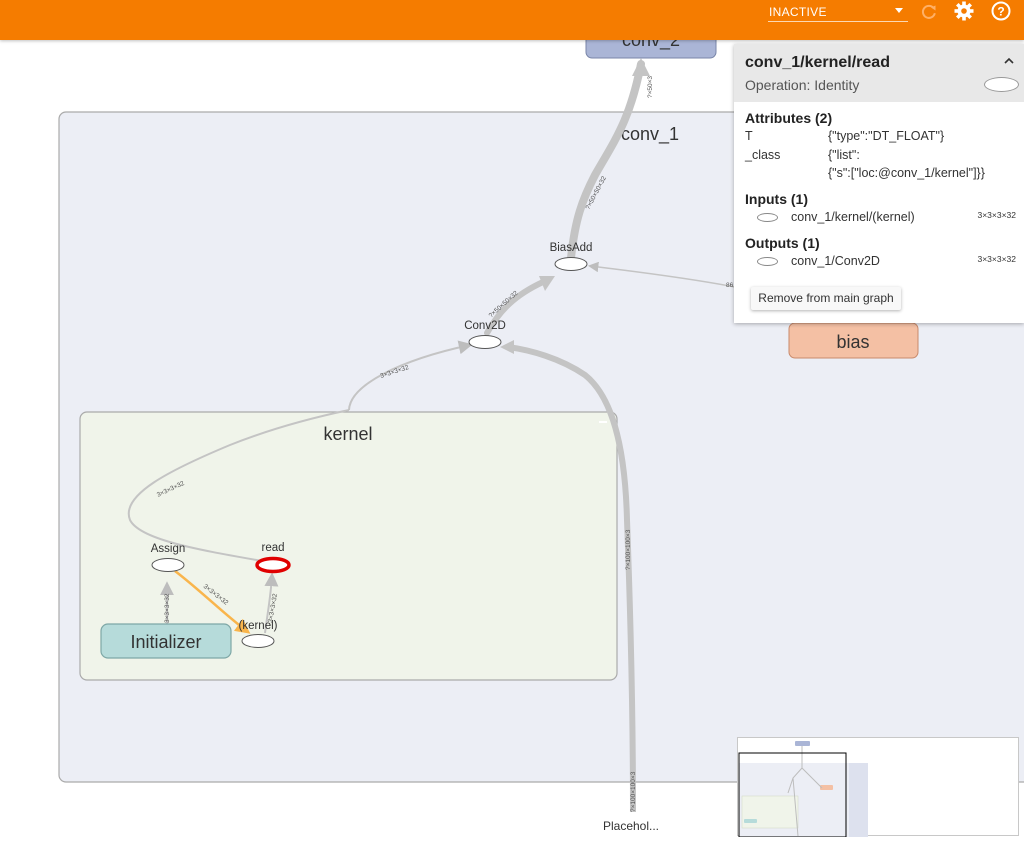 Image resolution: width=1024 pixels, height=842 pixels. I want to click on minimap-graph-area, so click(858, 800).